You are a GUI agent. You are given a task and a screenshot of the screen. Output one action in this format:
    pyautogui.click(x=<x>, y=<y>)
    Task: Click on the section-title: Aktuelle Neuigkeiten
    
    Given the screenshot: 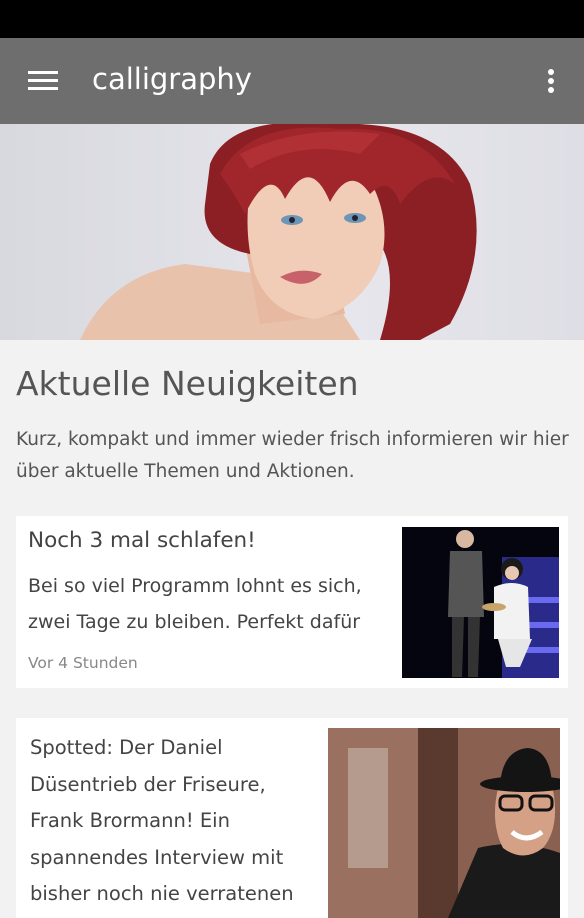 What is the action you would take?
    pyautogui.click(x=187, y=383)
    